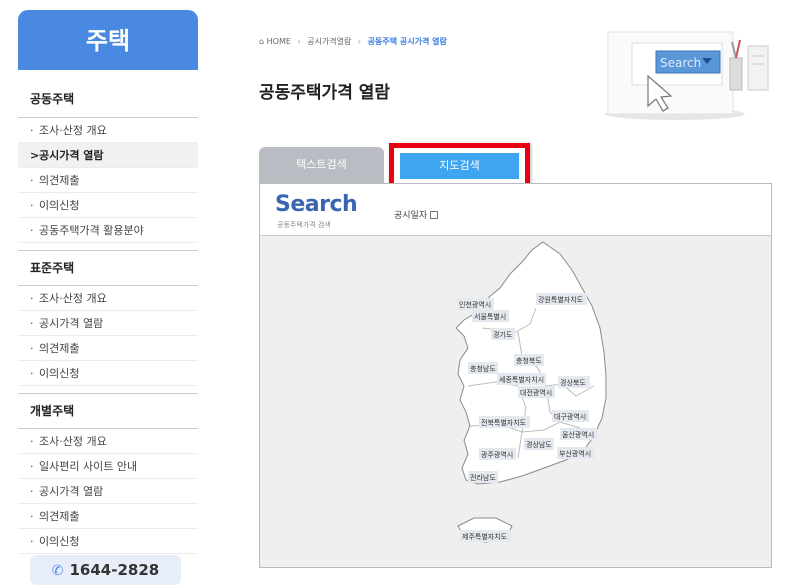 The image size is (800, 586). I want to click on sidebar-item-standard-objection: · 이의신청, so click(108, 373).